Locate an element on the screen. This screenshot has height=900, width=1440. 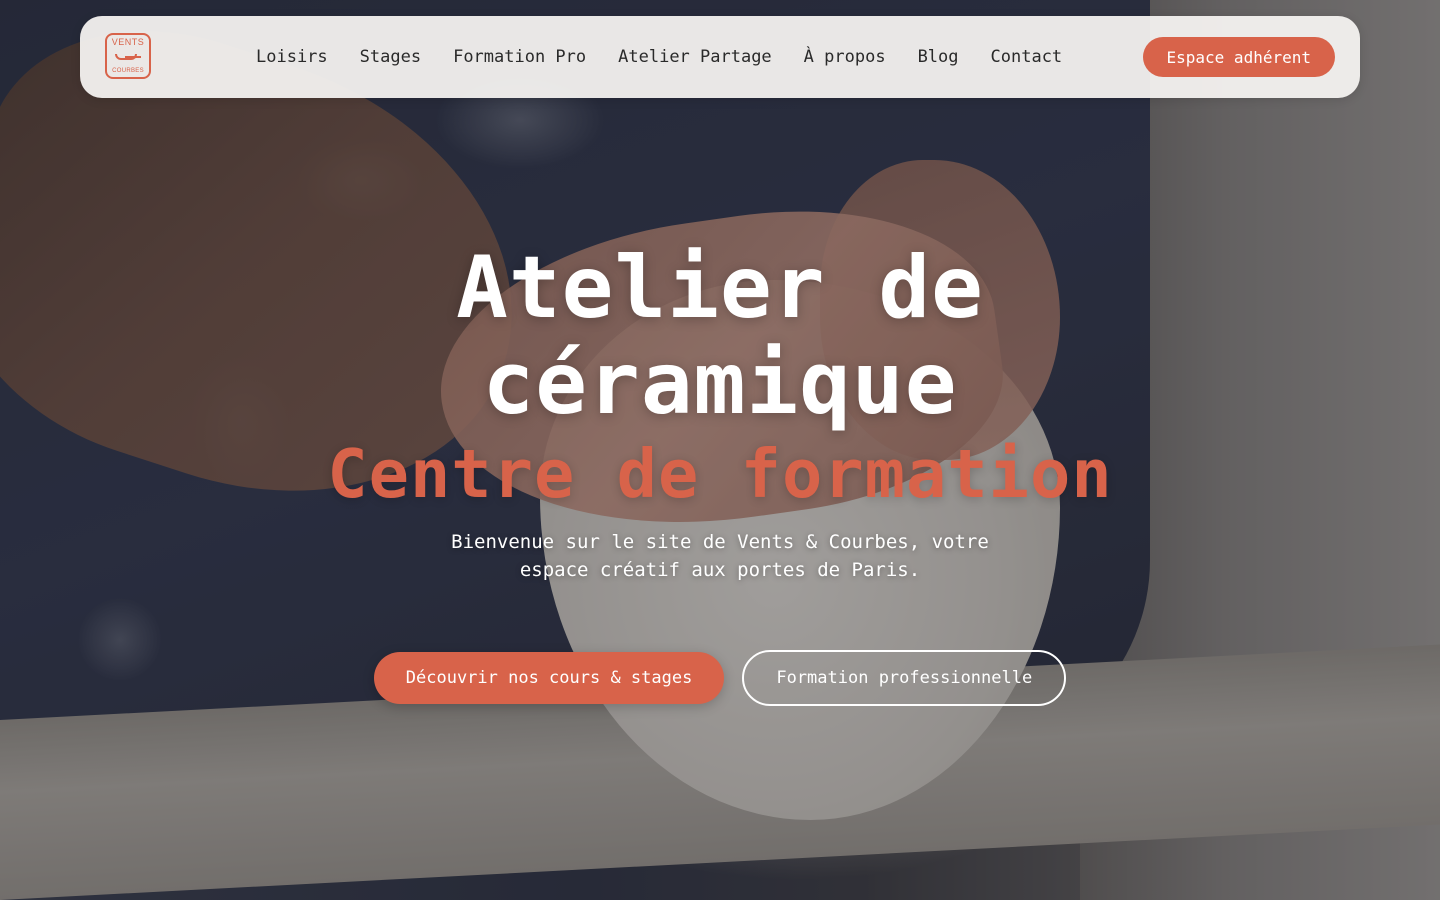
hero-lead-line2: espace créatif aux portes de Paris. is located at coordinates (720, 570).